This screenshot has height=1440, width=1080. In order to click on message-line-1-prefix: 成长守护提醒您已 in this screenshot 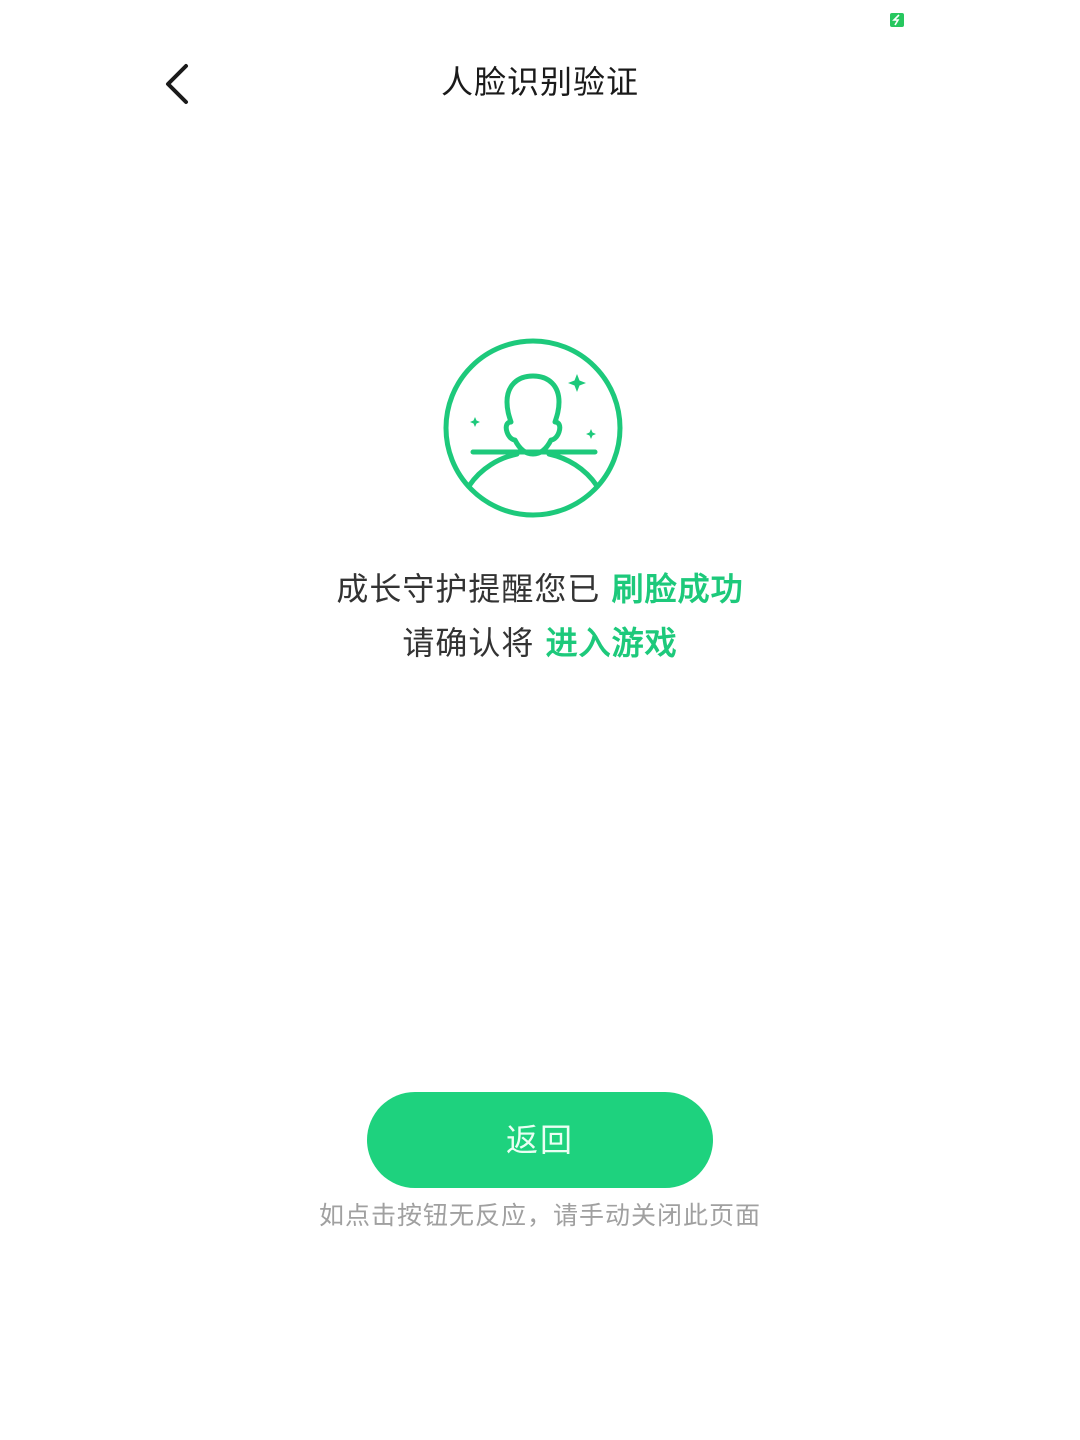, I will do `click(468, 589)`.